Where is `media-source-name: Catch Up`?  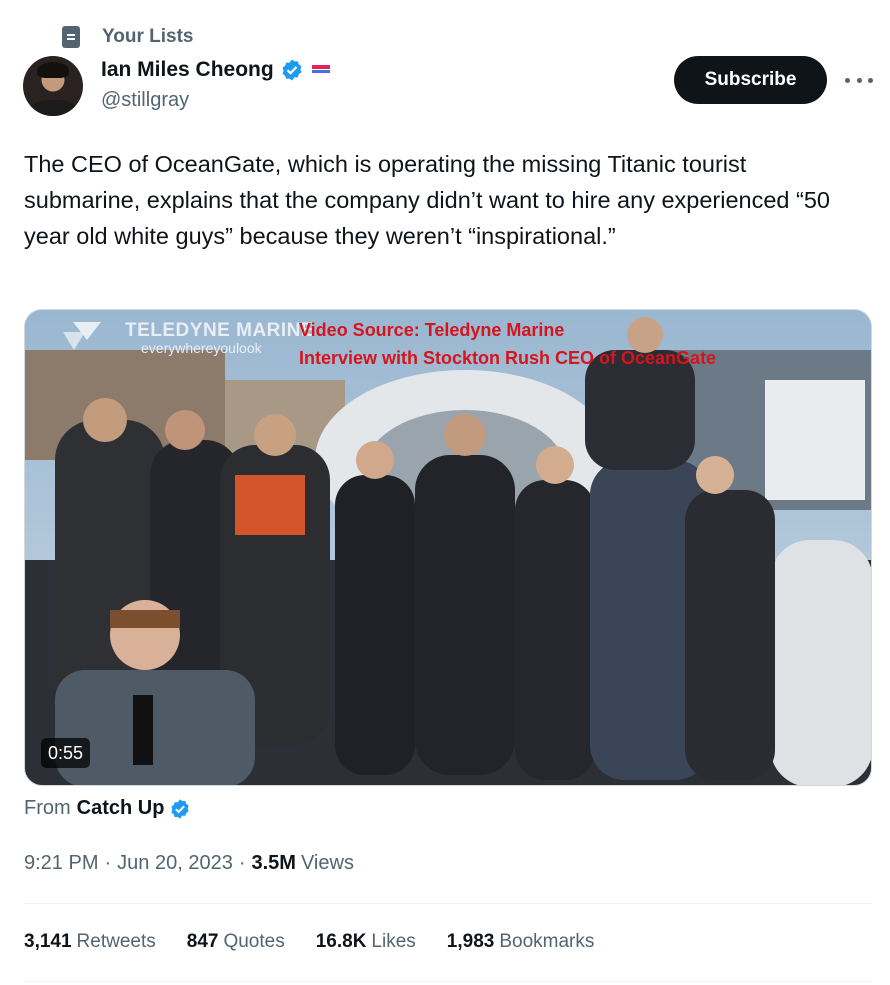
media-source-name: Catch Up is located at coordinates (121, 808).